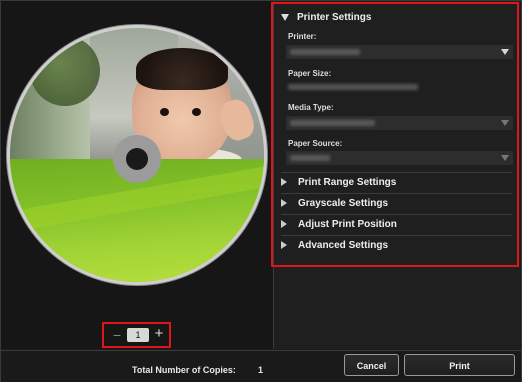 The height and width of the screenshot is (382, 522). Describe the element at coordinates (399, 123) in the screenshot. I see `media-type-select` at that location.